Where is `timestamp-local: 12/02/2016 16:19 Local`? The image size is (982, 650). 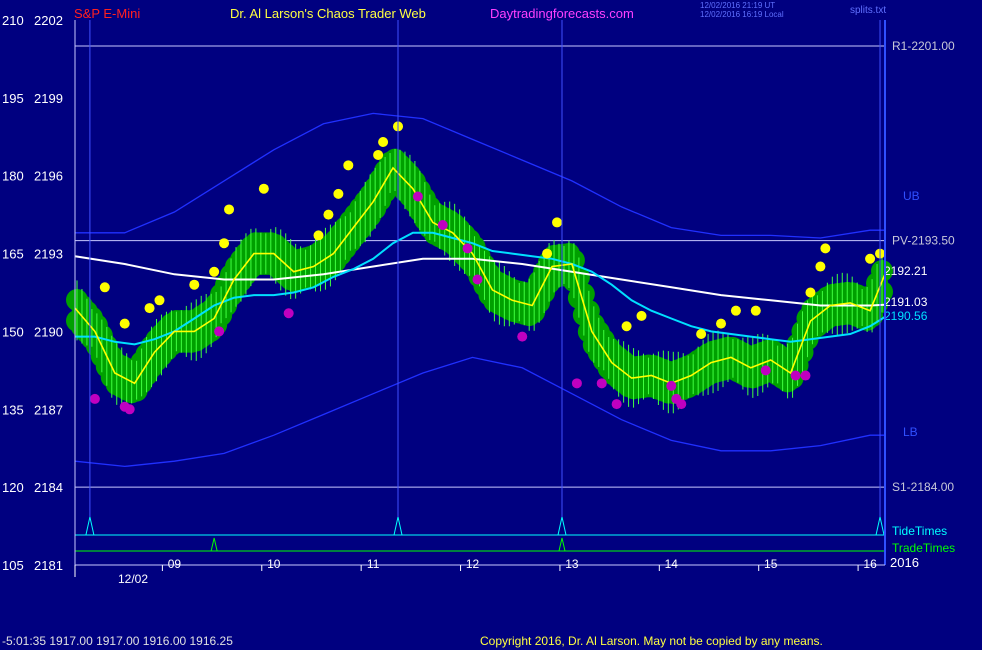 timestamp-local: 12/02/2016 16:19 Local is located at coordinates (742, 14).